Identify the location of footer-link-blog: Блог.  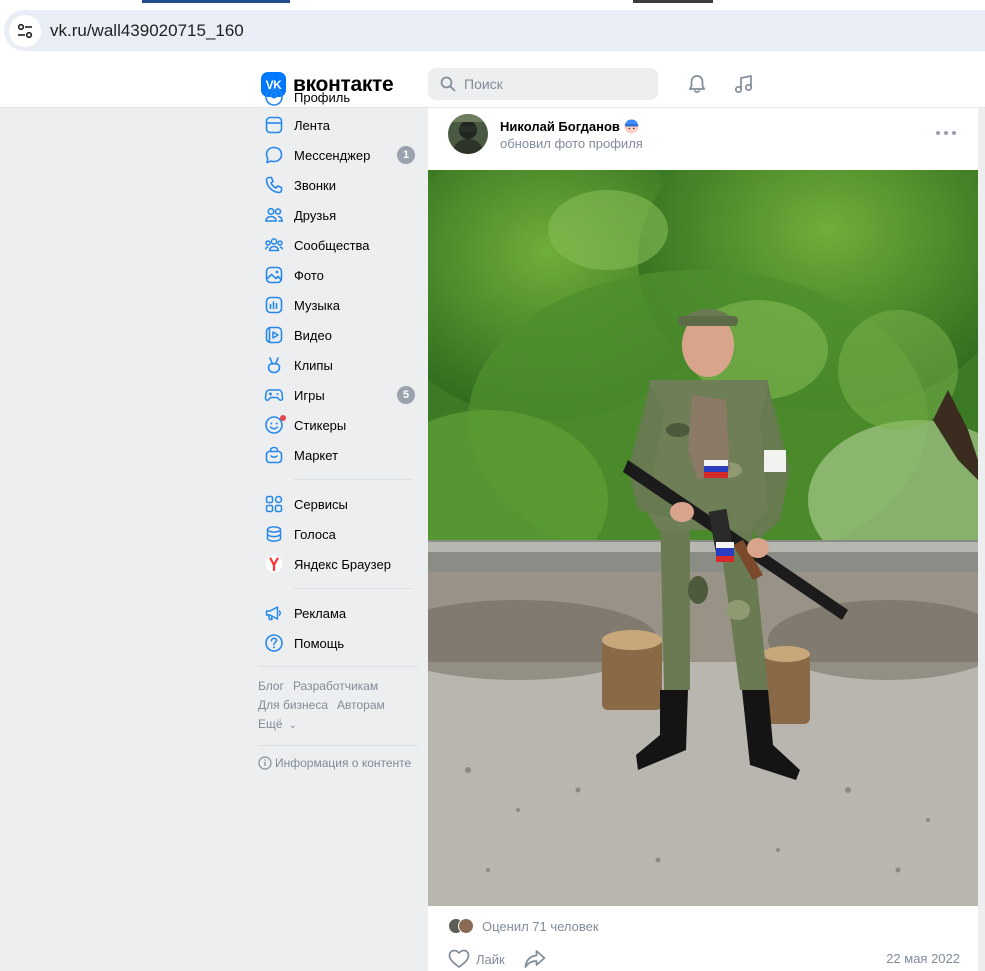
(271, 686).